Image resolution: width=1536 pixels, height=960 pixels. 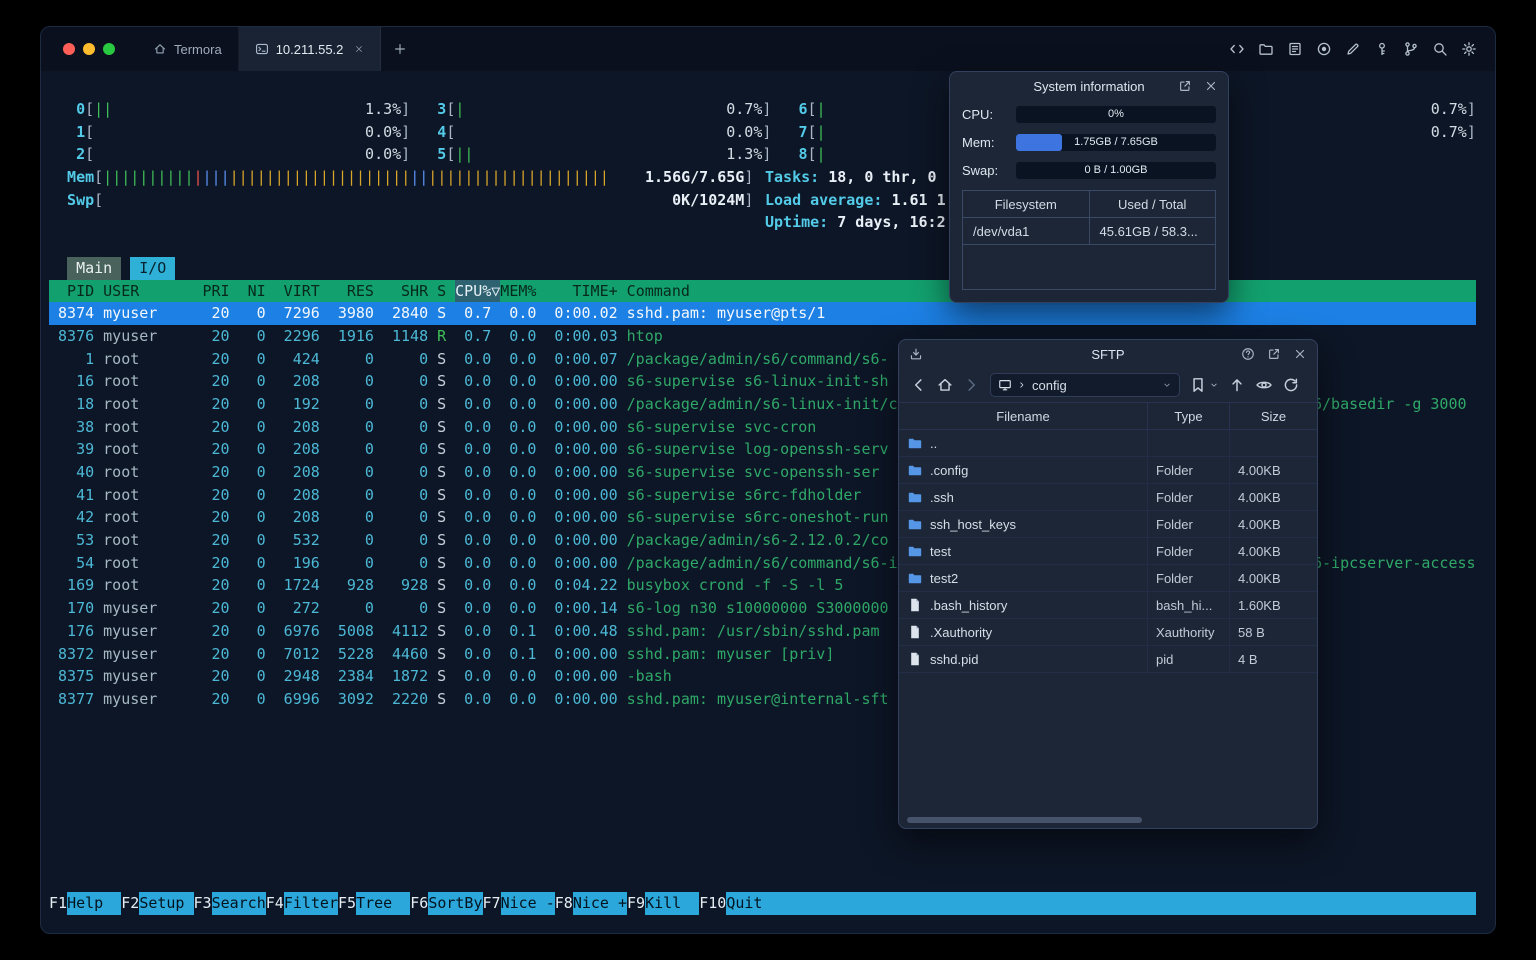 What do you see at coordinates (148, 291) in the screenshot?
I see `column-user: USER` at bounding box center [148, 291].